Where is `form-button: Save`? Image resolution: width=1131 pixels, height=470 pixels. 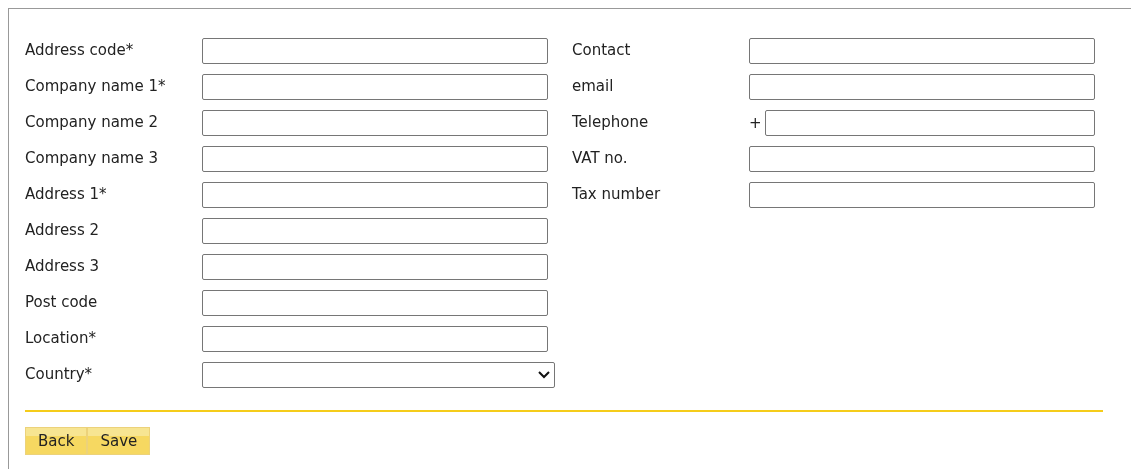
form-button: Save is located at coordinates (119, 441).